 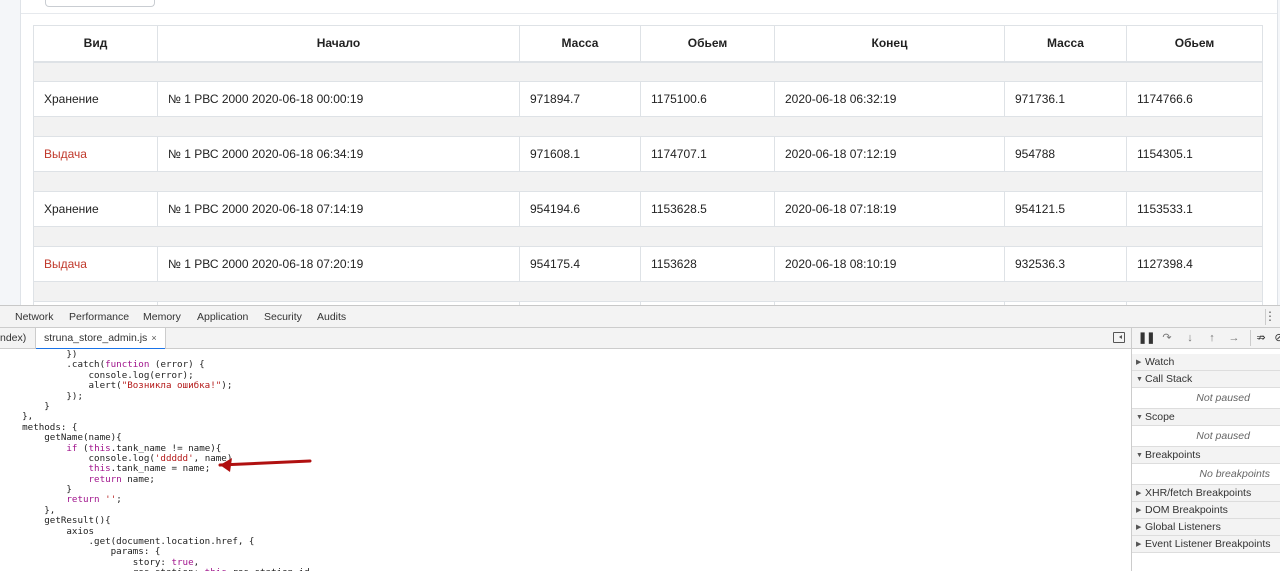 What do you see at coordinates (1206, 474) in the screenshot?
I see `breakpoints-empty: No breakpoints` at bounding box center [1206, 474].